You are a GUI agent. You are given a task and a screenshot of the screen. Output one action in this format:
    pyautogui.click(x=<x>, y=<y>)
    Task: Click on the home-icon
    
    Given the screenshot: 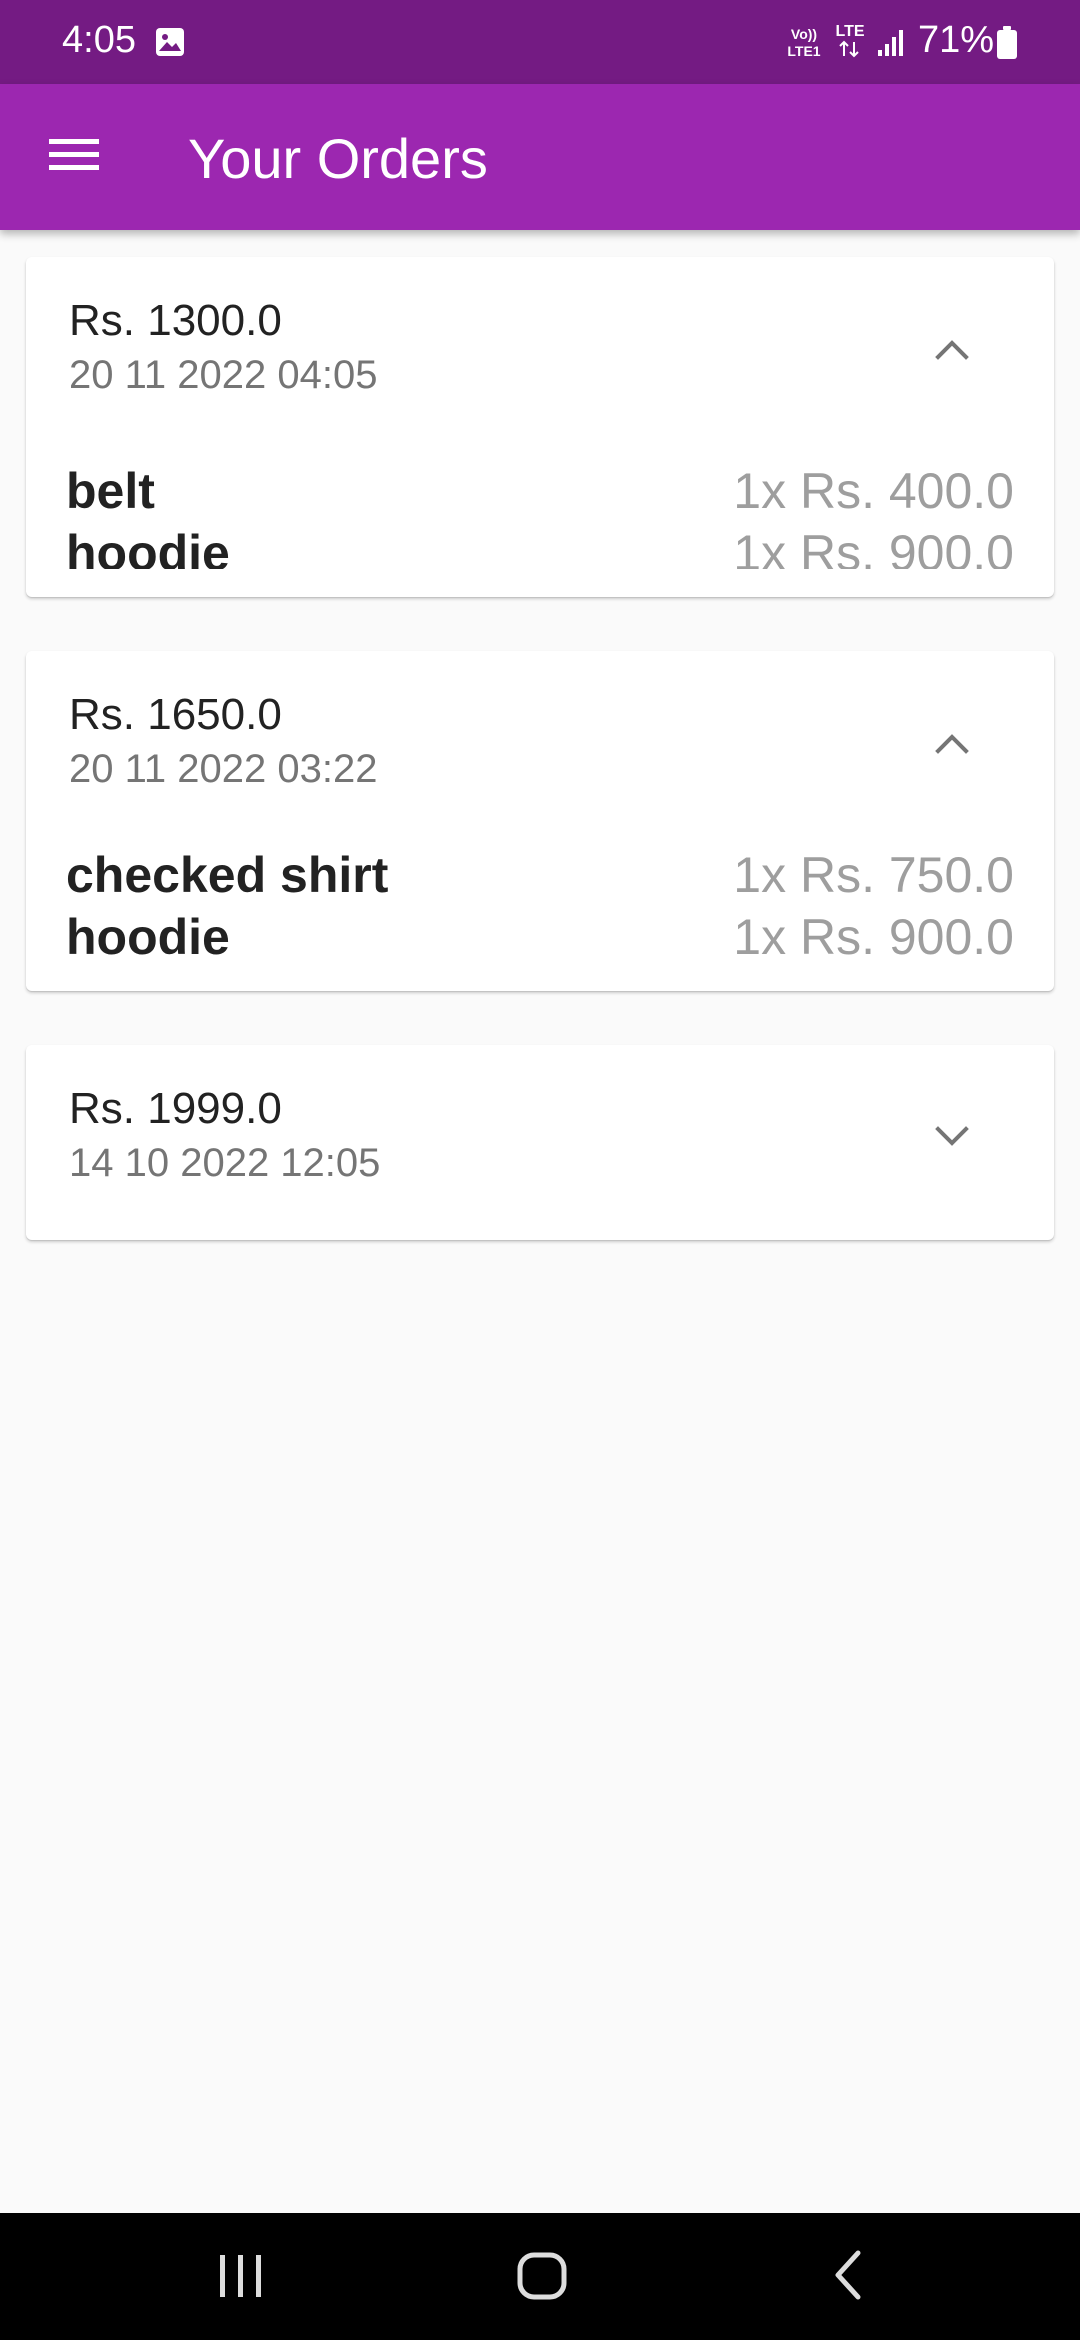 What is the action you would take?
    pyautogui.click(x=542, y=2279)
    